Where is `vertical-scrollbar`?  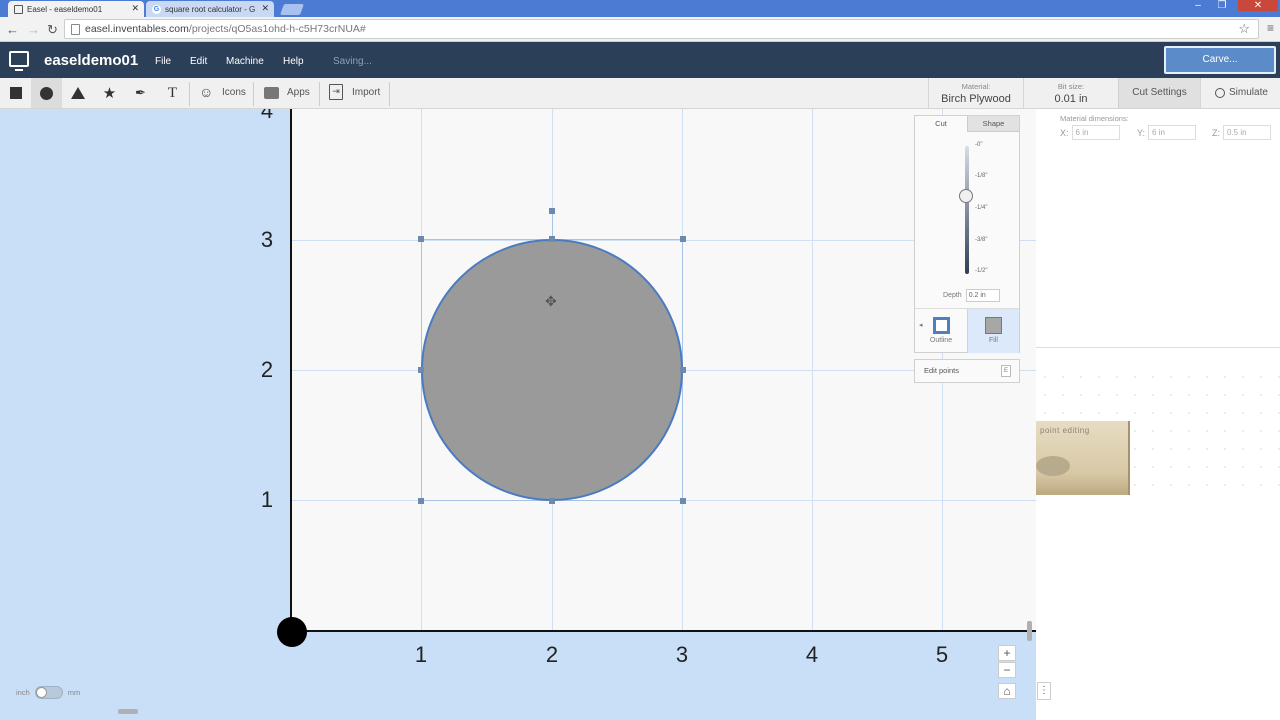 vertical-scrollbar is located at coordinates (1029, 631).